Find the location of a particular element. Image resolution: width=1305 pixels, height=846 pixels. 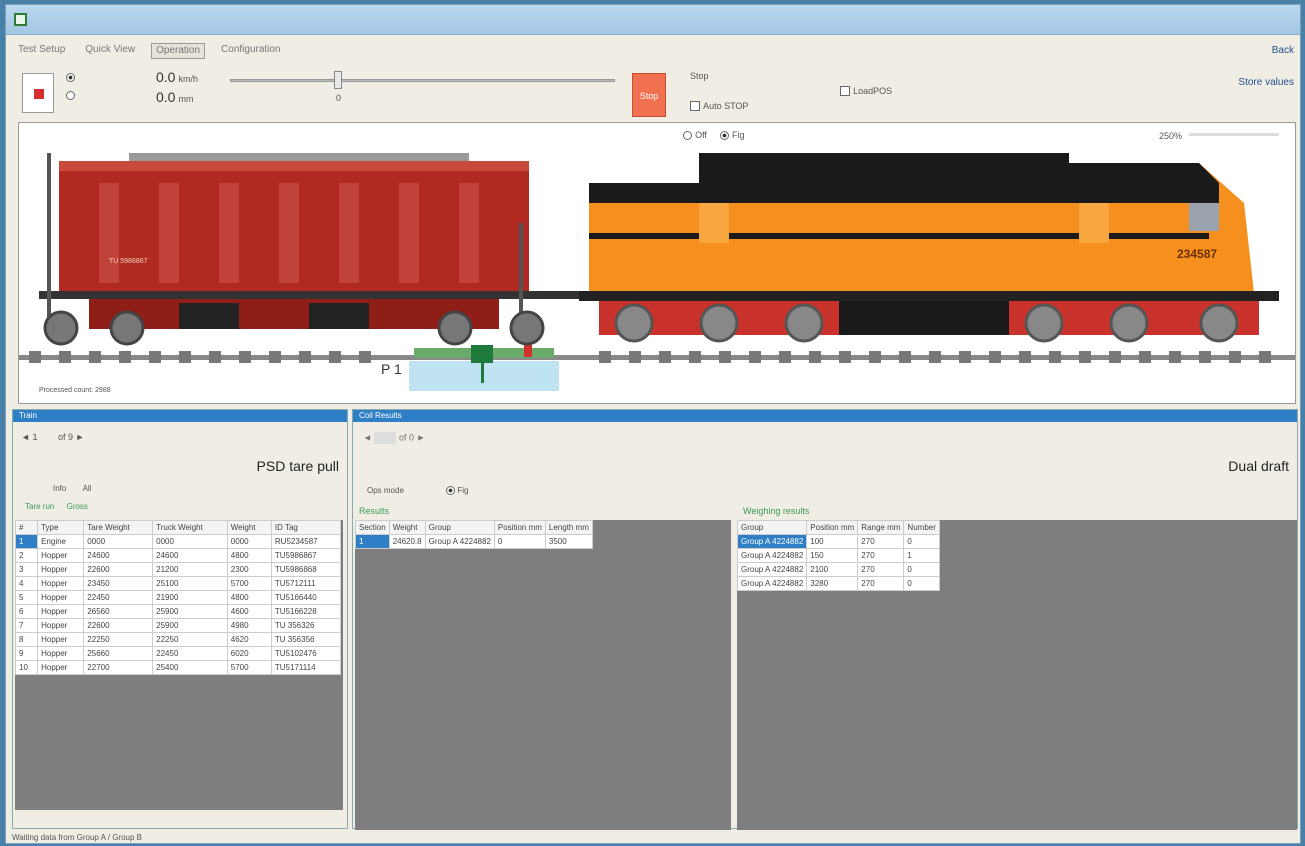

speed-value: 0.0 is located at coordinates (166, 77).